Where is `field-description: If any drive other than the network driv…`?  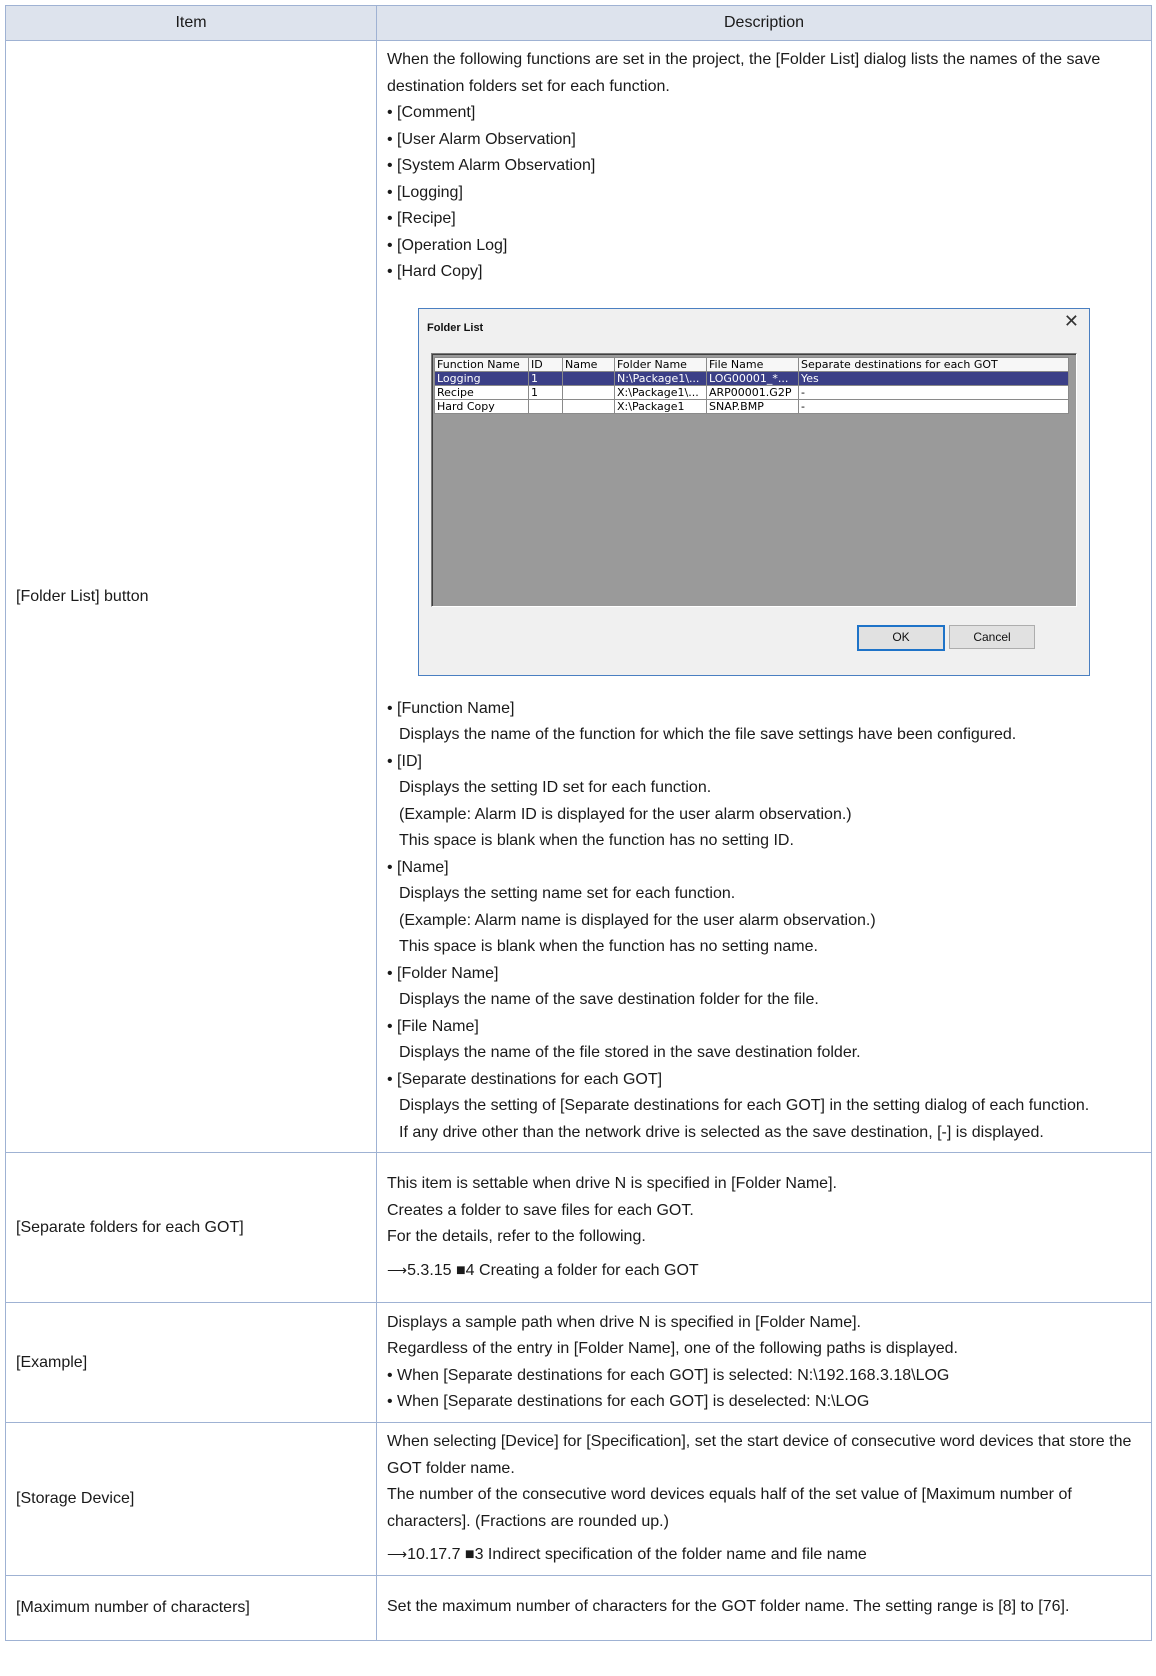 field-description: If any drive other than the network driv… is located at coordinates (721, 1132).